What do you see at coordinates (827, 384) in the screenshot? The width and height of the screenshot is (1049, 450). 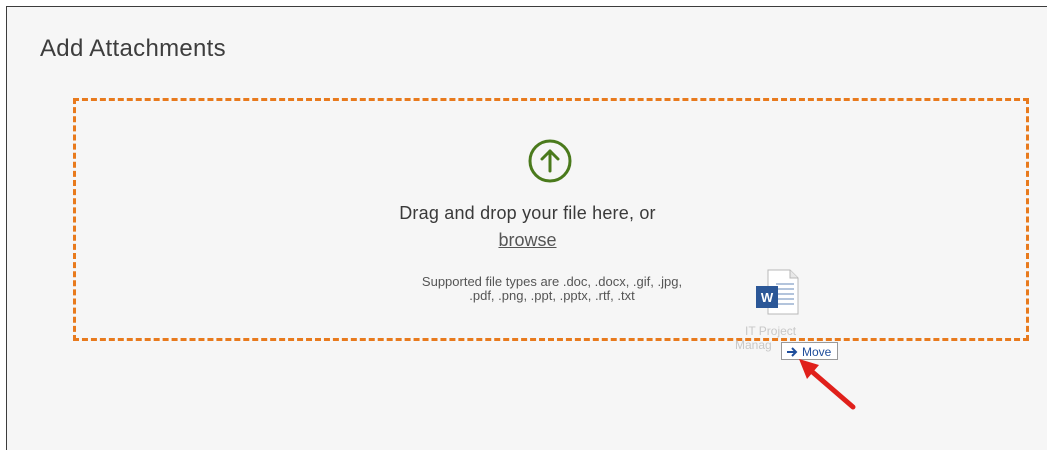 I see `red-annotation-arrow-icon` at bounding box center [827, 384].